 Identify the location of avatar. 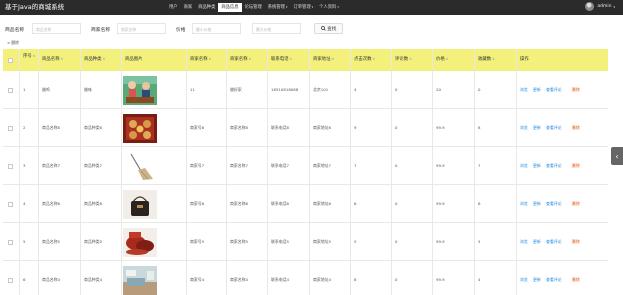
(590, 6).